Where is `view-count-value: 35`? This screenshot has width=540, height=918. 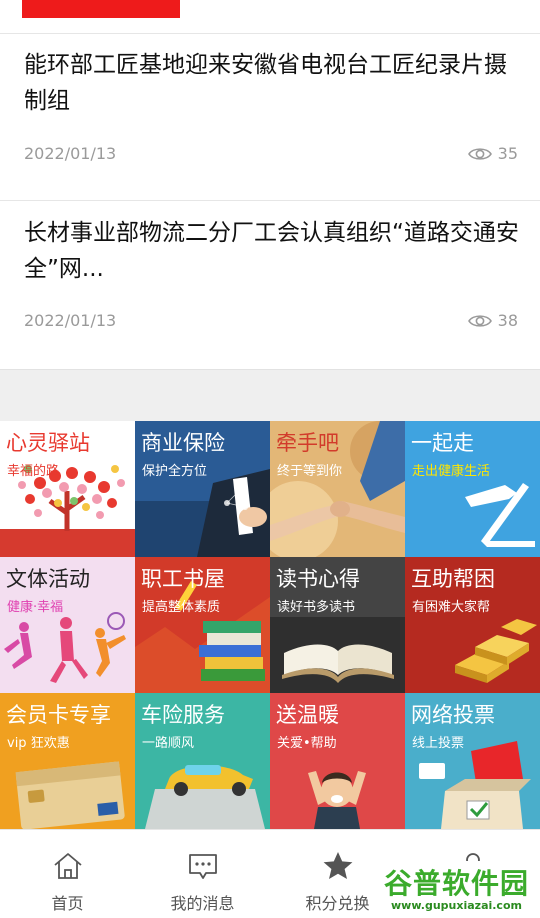 view-count-value: 35 is located at coordinates (507, 153).